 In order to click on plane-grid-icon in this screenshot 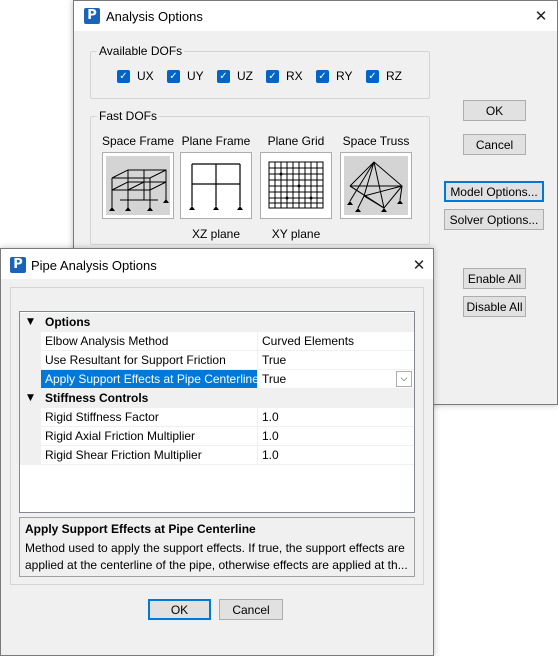, I will do `click(296, 185)`.